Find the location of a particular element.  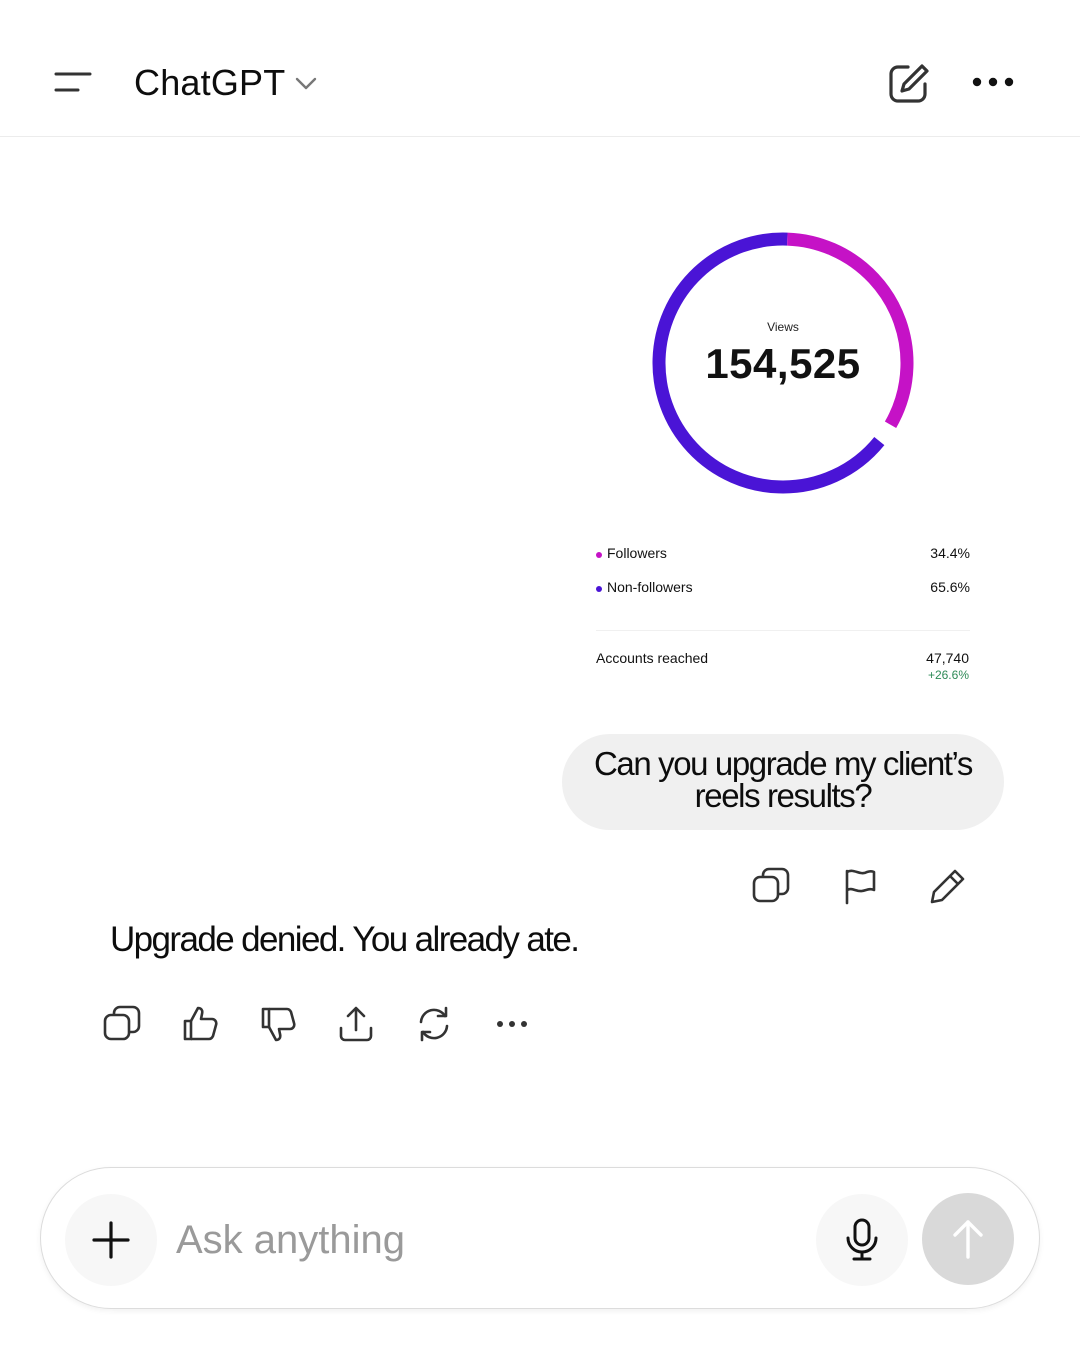

user-message-line: reels results? is located at coordinates (783, 795).